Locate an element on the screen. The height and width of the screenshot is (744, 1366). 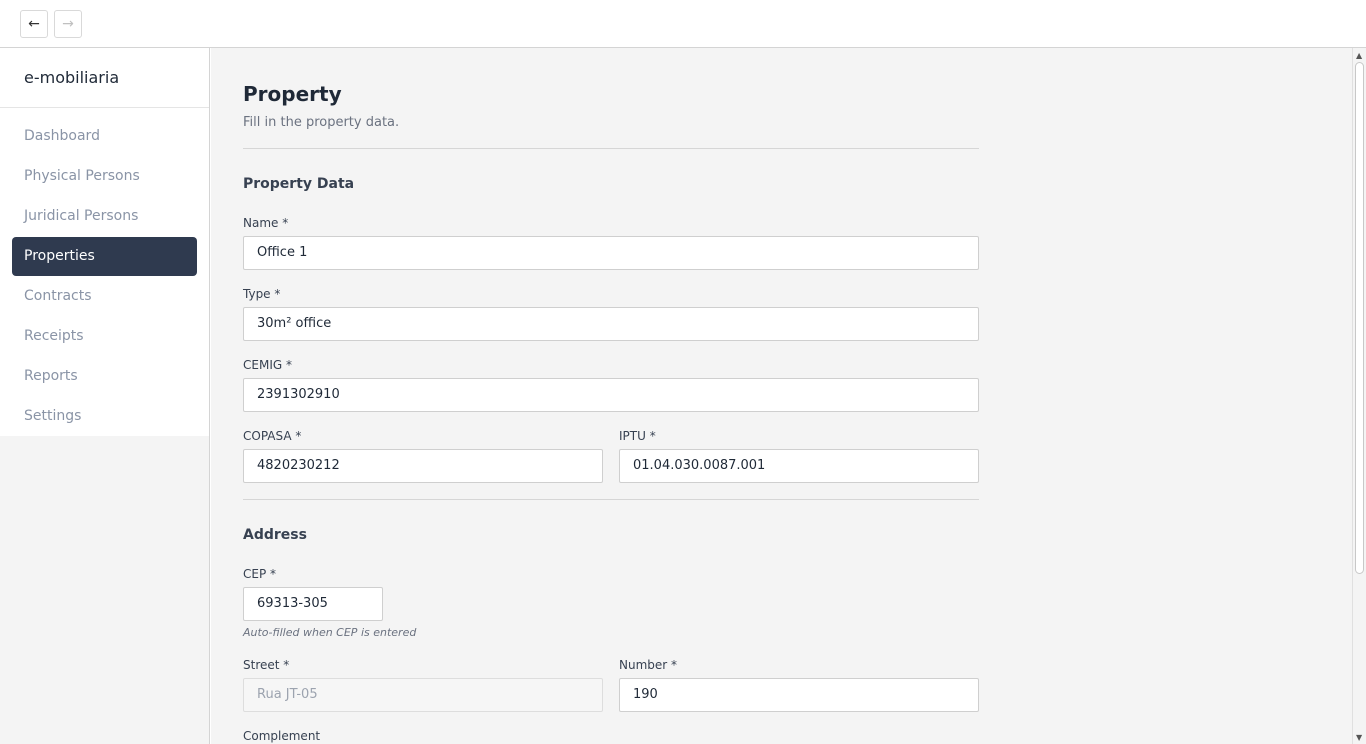
sidebar-item-juridical-persons: Juridical Persons is located at coordinates (104, 216).